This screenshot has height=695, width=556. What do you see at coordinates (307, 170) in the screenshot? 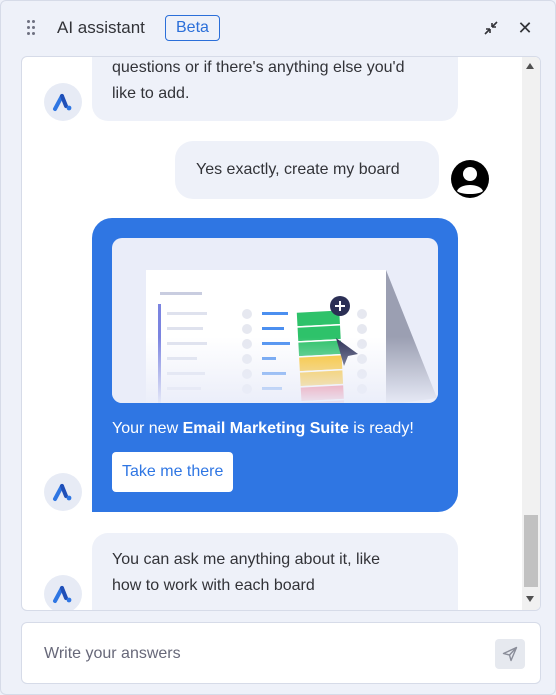
I see `user-message: Yes exactly, create my board` at bounding box center [307, 170].